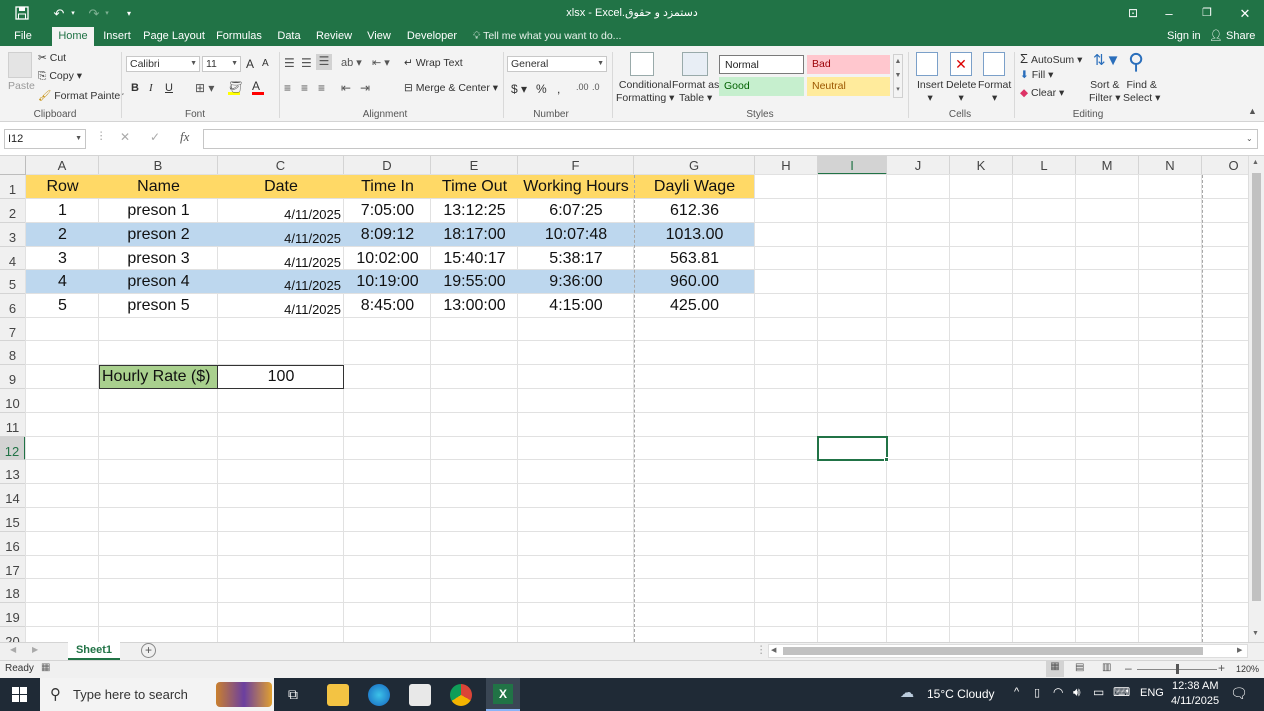 The image size is (1264, 711). What do you see at coordinates (239, 36) in the screenshot?
I see `tab-formulas: Formulas` at bounding box center [239, 36].